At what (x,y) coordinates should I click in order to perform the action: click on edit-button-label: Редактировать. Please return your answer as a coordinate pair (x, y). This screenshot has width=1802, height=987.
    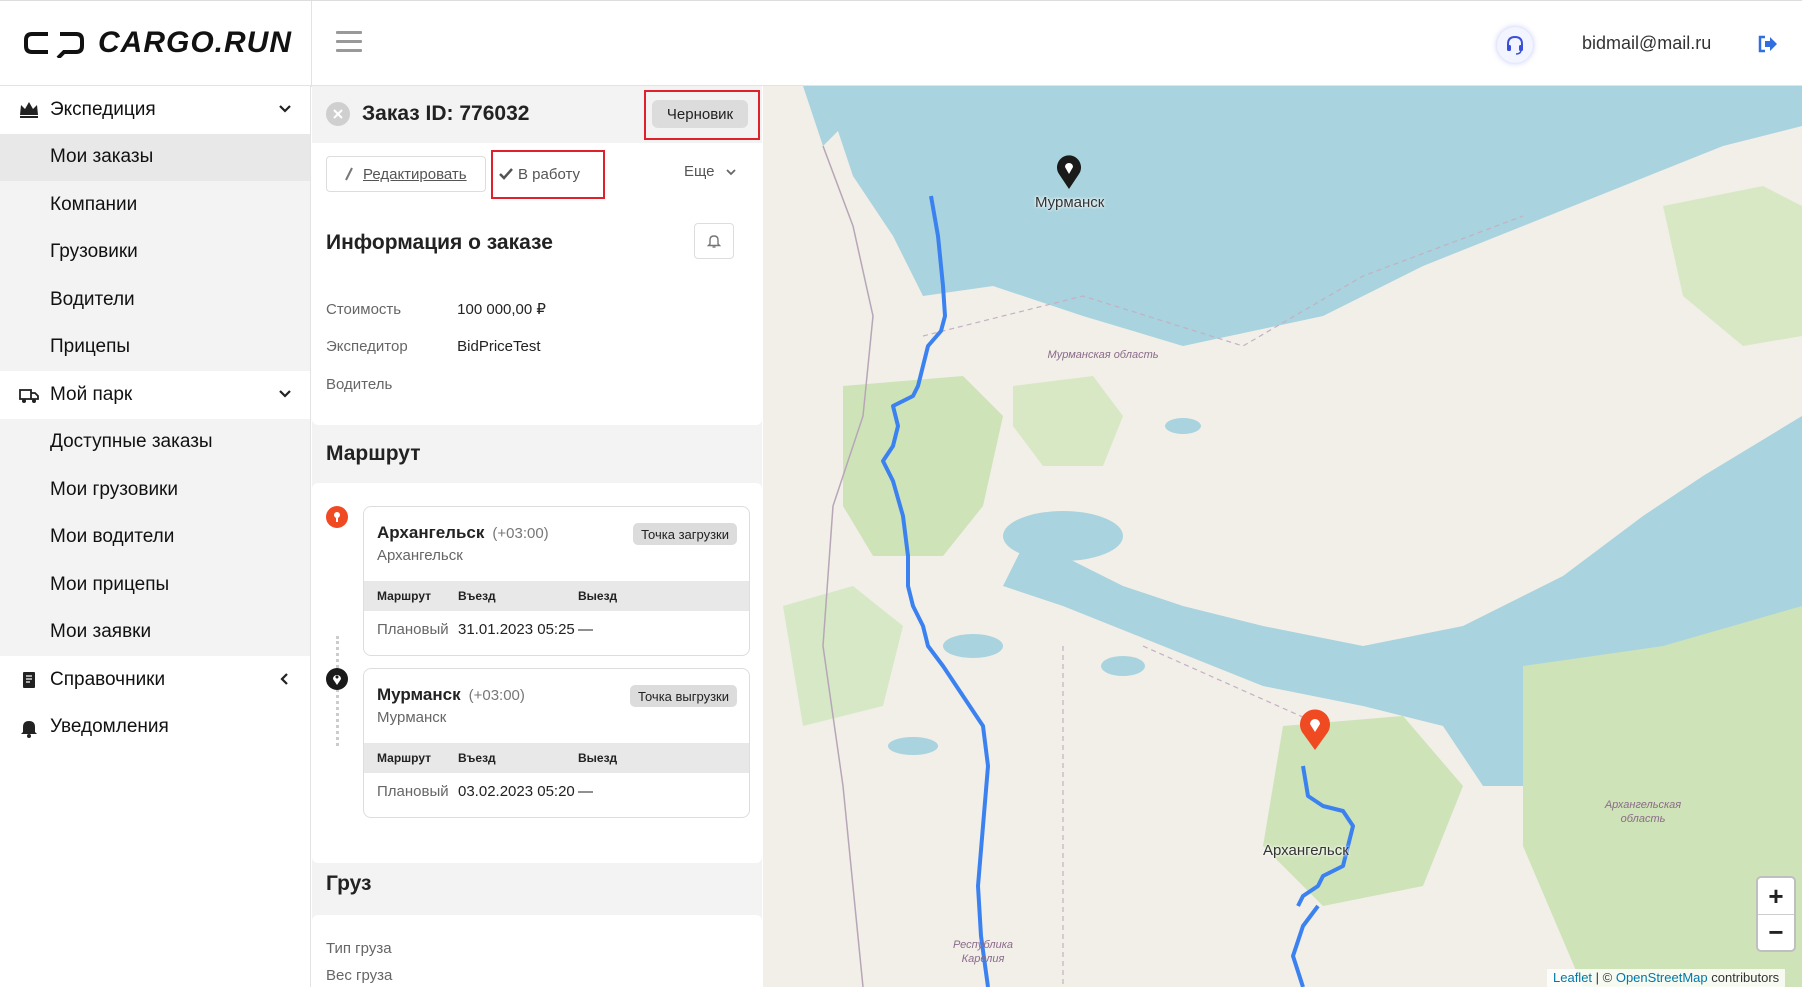
    Looking at the image, I should click on (415, 174).